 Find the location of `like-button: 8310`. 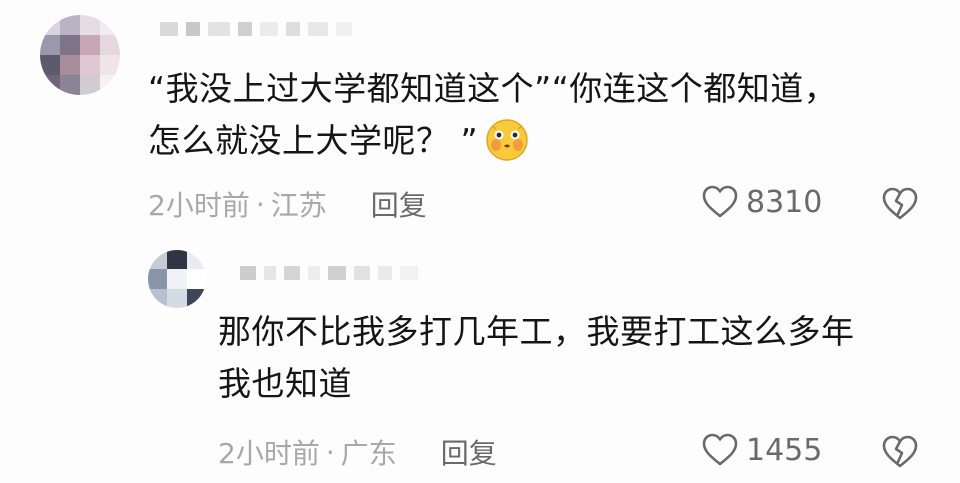

like-button: 8310 is located at coordinates (761, 202).